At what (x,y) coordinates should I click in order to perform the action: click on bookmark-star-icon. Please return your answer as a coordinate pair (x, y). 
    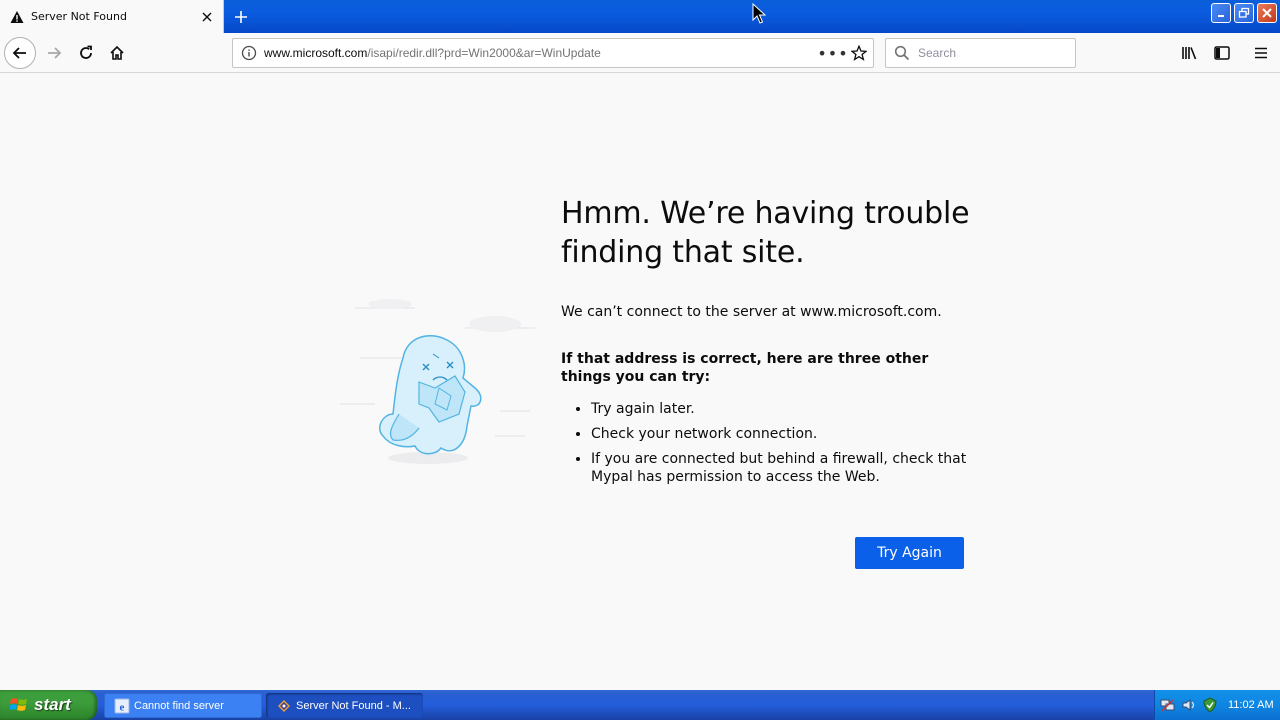
    Looking at the image, I should click on (859, 53).